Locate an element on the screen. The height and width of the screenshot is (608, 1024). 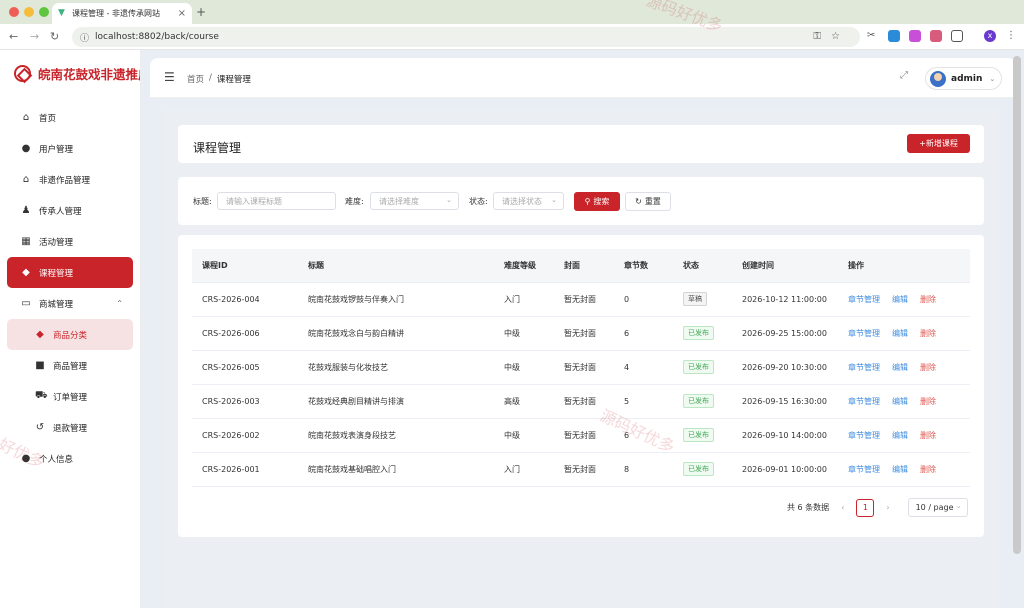
course-title-cell: 花鼓戏经典剧目精讲与排演 is located at coordinates (396, 401).